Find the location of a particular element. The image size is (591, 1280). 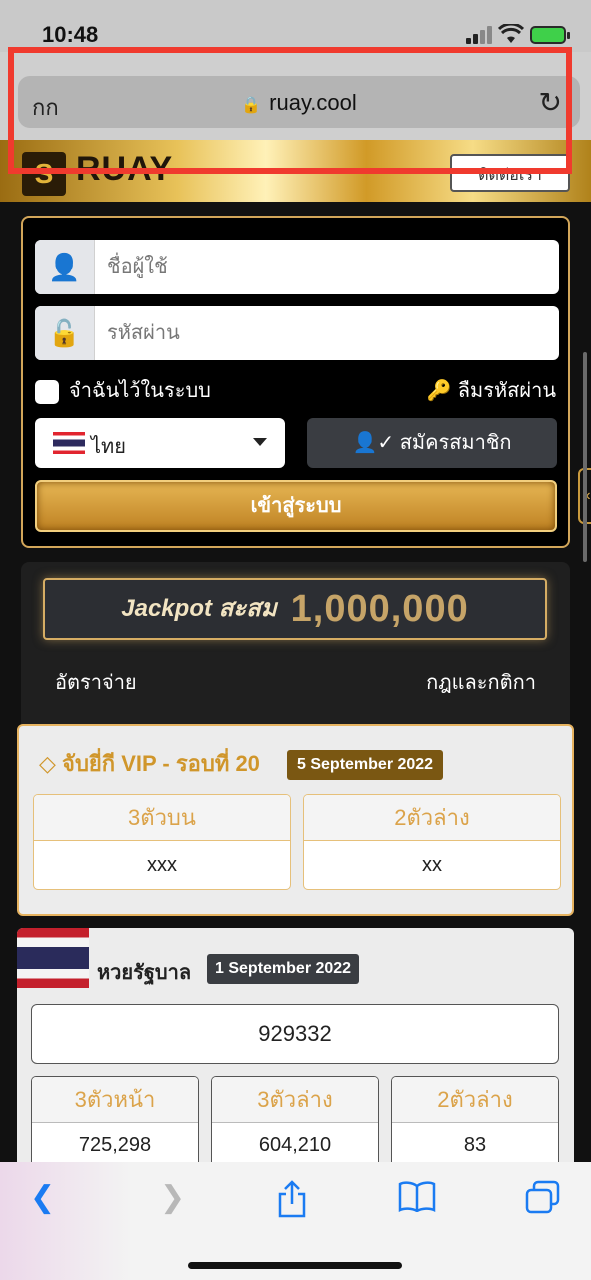

remember-me: จำฉันไว้ในระบบ is located at coordinates (123, 390).